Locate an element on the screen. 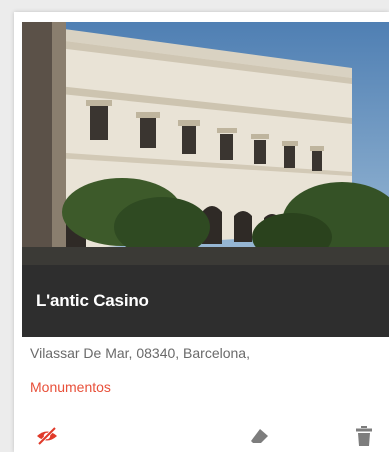 This screenshot has height=452, width=389. category-link: Monumentos is located at coordinates (70, 387).